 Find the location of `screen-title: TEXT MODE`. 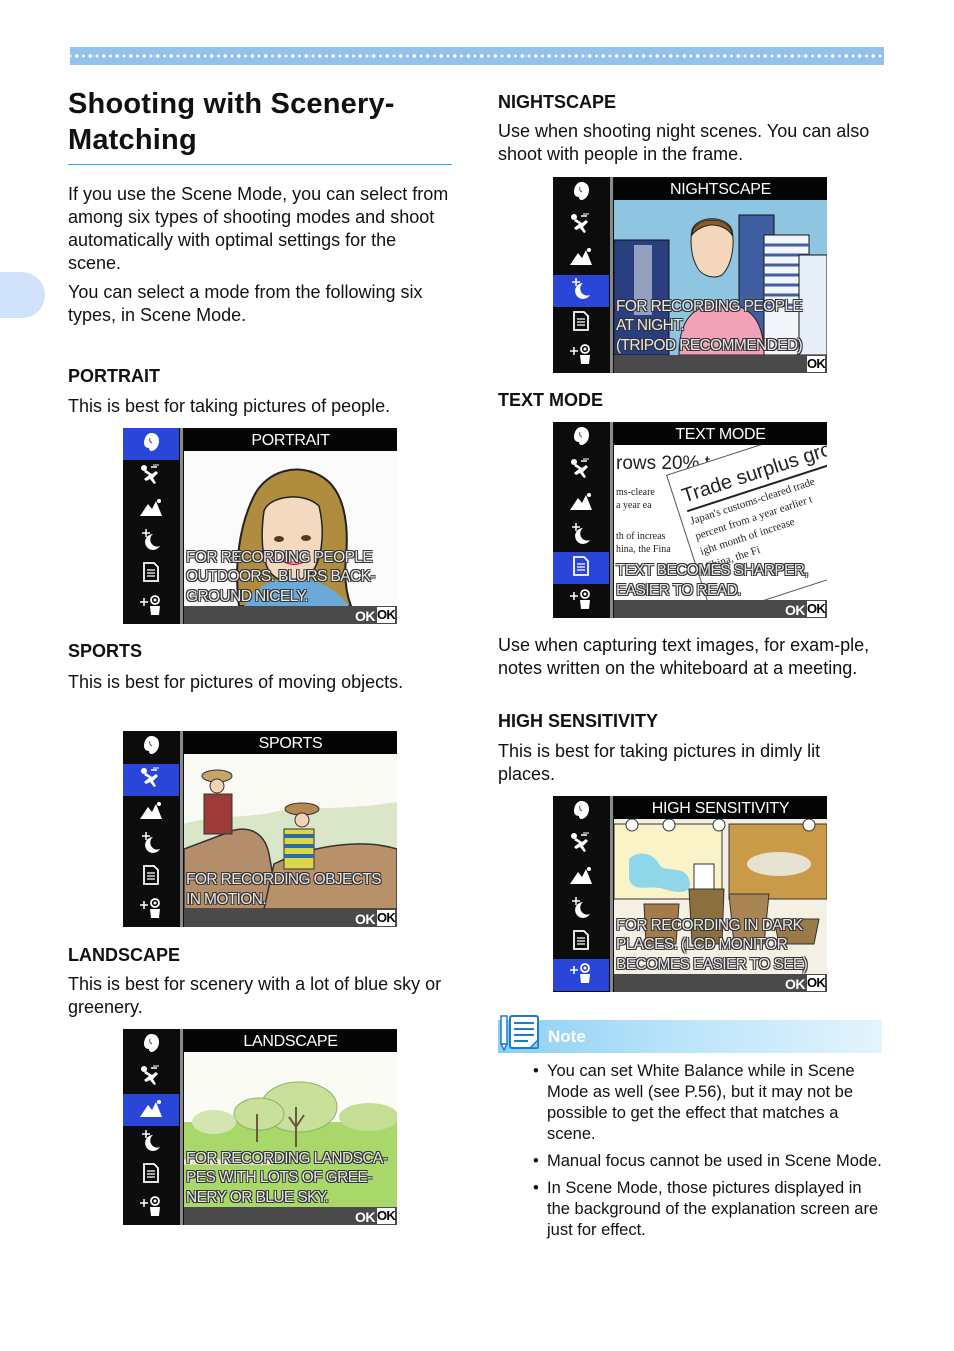

screen-title: TEXT MODE is located at coordinates (720, 434).